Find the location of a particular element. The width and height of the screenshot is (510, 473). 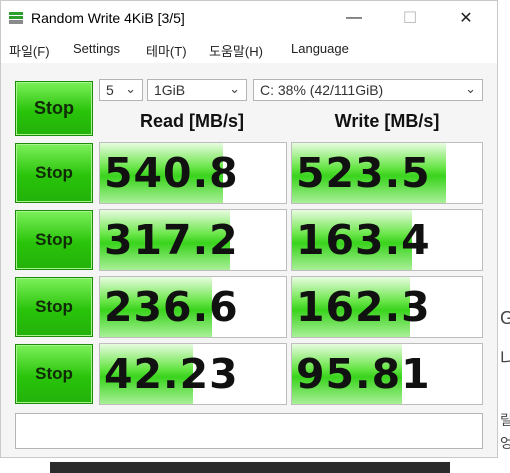

write-result-cell: 162.3 is located at coordinates (387, 307).